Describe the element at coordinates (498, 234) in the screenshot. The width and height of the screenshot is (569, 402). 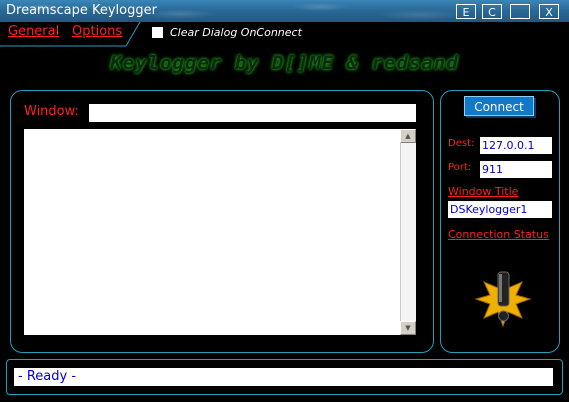
I see `connection-status-link: Connection Status` at that location.